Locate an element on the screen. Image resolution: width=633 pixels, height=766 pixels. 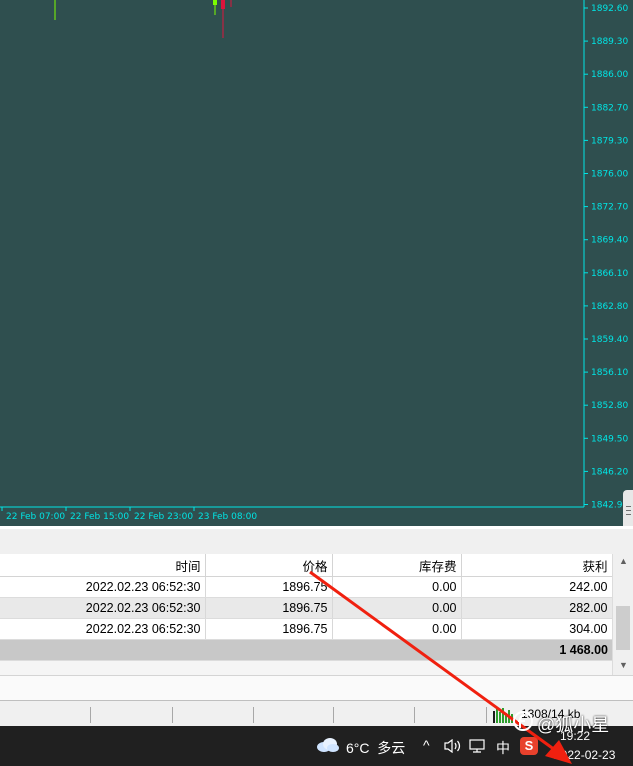
column-header-swap: 库存费 is located at coordinates (397, 565).